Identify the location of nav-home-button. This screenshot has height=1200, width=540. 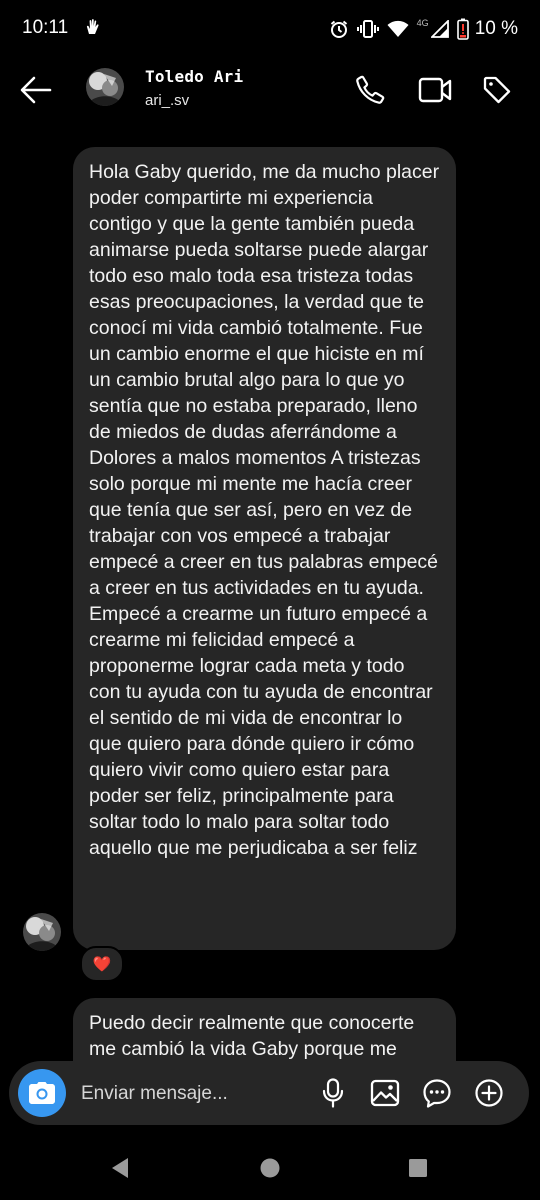
(270, 1168).